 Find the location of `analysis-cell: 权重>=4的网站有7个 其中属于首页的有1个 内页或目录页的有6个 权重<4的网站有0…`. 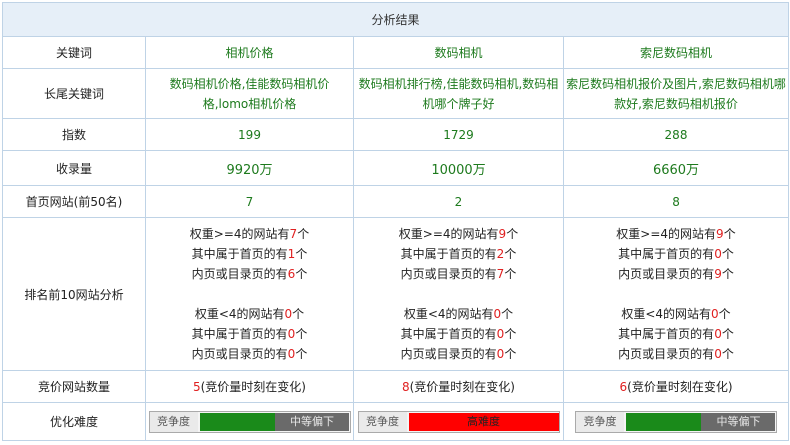

analysis-cell: 权重>=4的网站有7个 其中属于首页的有1个 内页或目录页的有6个 权重<4的网站有0… is located at coordinates (249, 294).